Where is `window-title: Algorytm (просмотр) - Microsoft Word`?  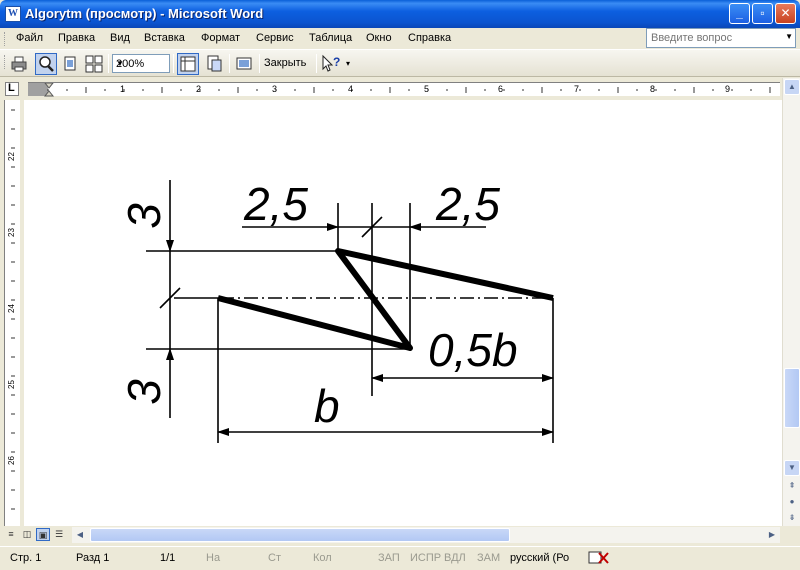
window-title: Algorytm (просмотр) - Microsoft Word is located at coordinates (144, 13).